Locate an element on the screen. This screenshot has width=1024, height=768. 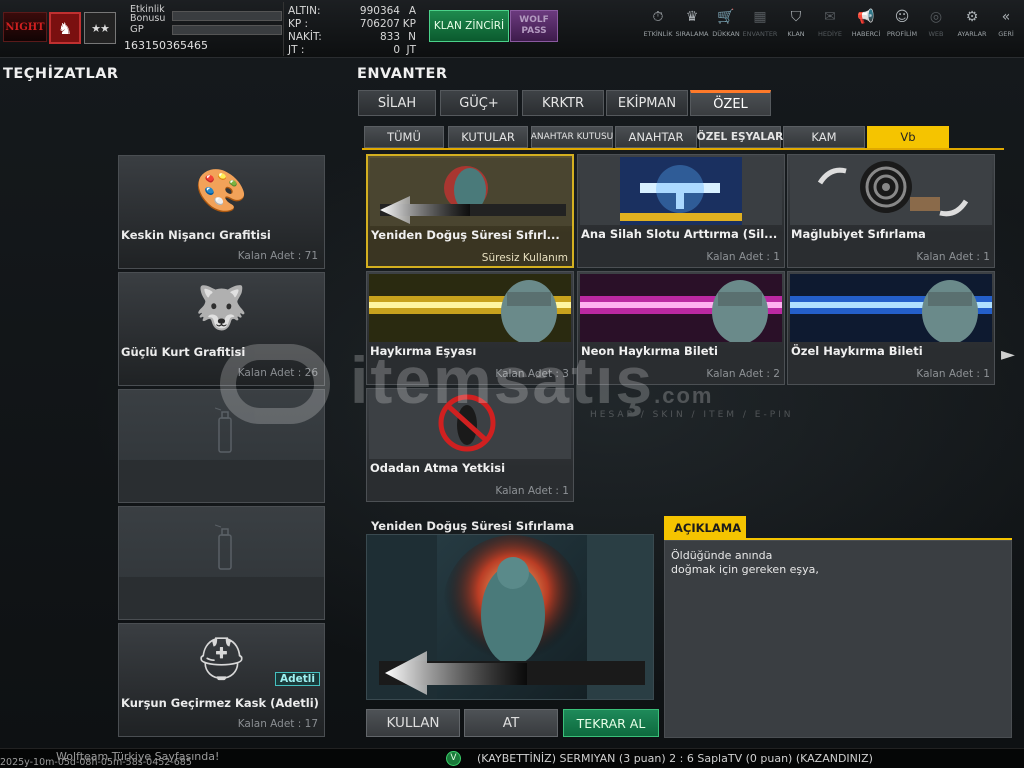
inventory-item-special-shout: Özel Haykırma Bileti Kalan Adet : 1 is located at coordinates (891, 328).